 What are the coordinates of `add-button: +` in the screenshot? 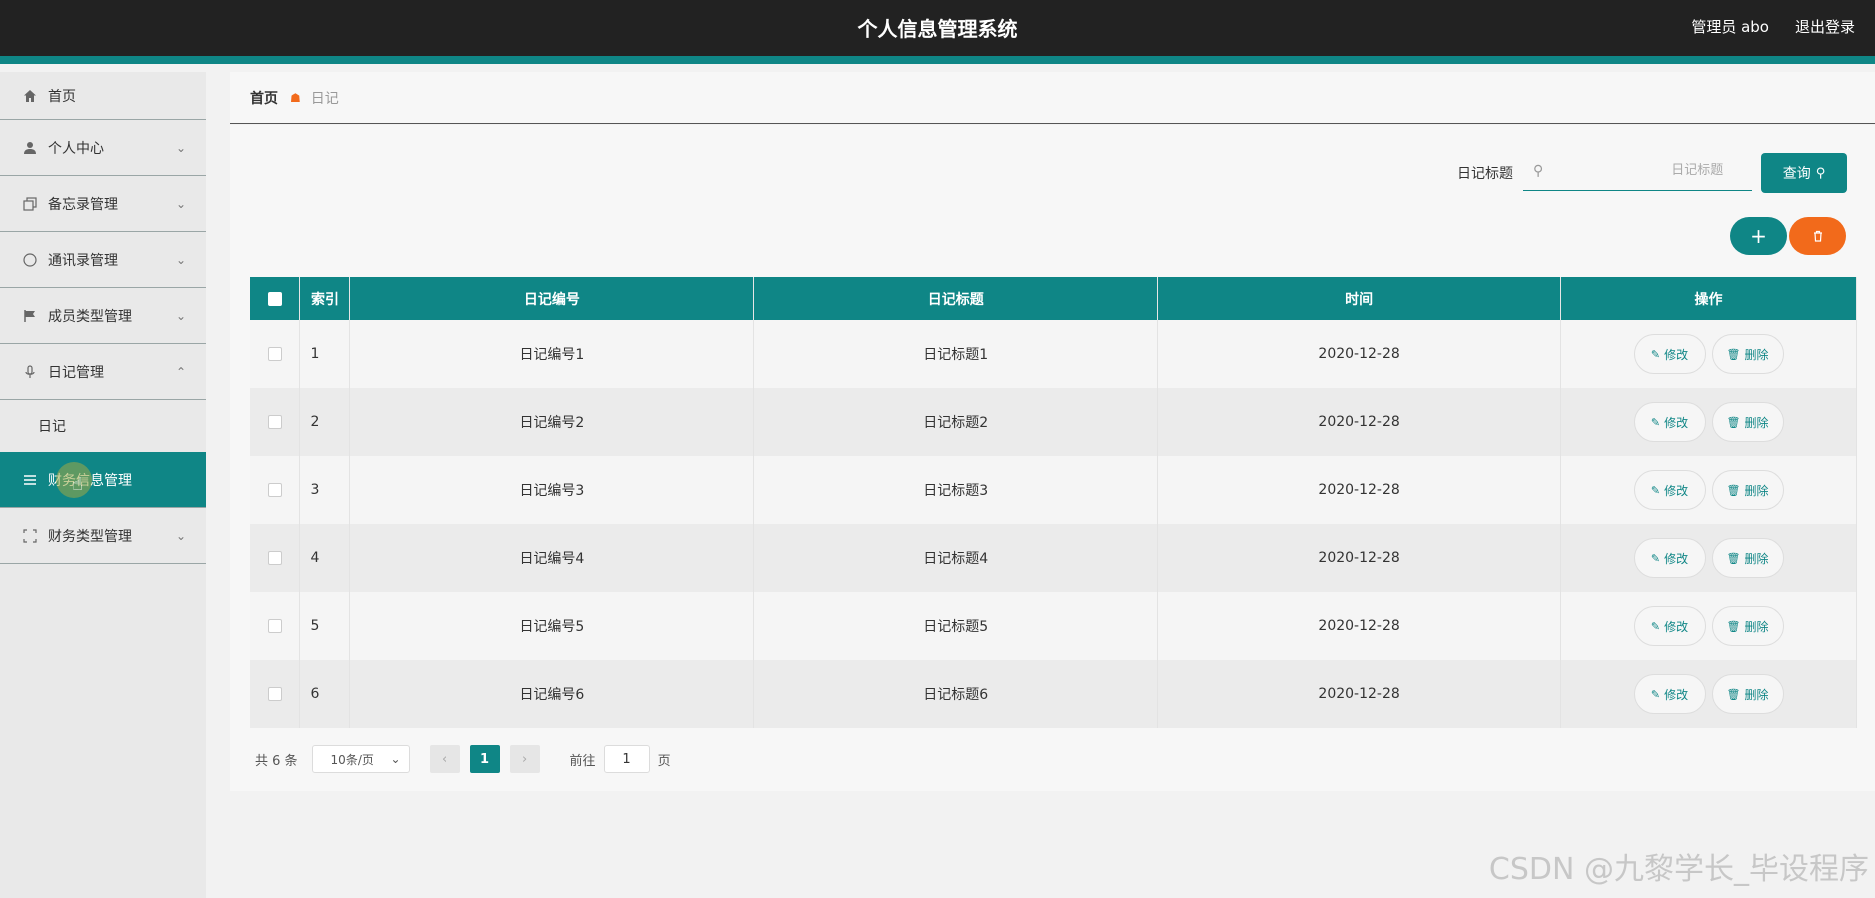 It's located at (1758, 236).